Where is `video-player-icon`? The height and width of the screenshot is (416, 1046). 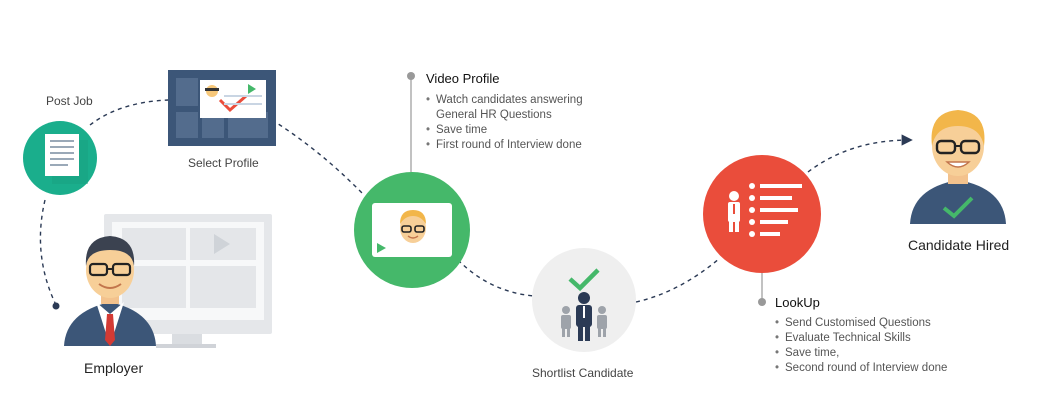 video-player-icon is located at coordinates (412, 230).